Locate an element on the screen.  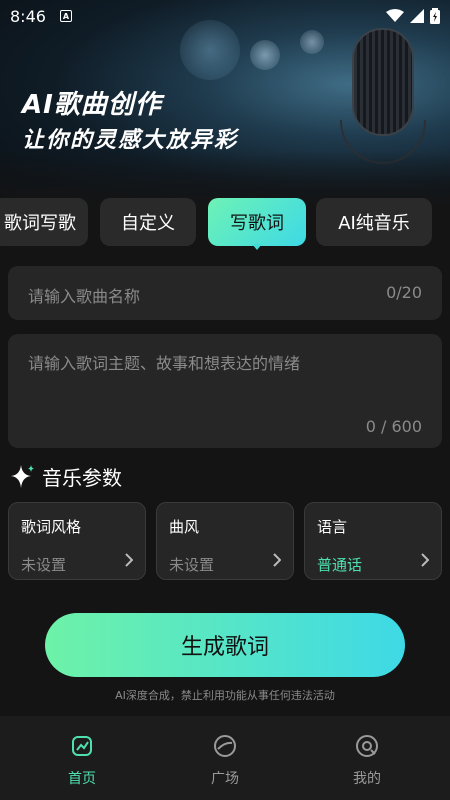
param-value: 普通话 is located at coordinates (340, 565).